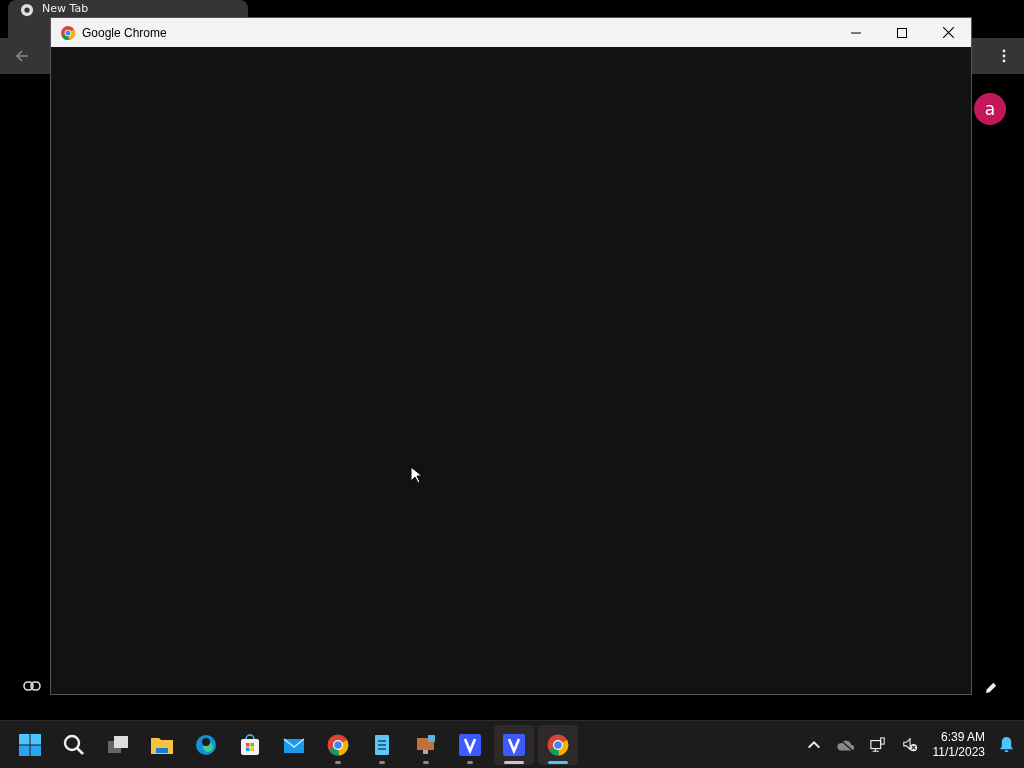 Image resolution: width=1024 pixels, height=768 pixels. I want to click on tab-title: New Tab, so click(65, 8).